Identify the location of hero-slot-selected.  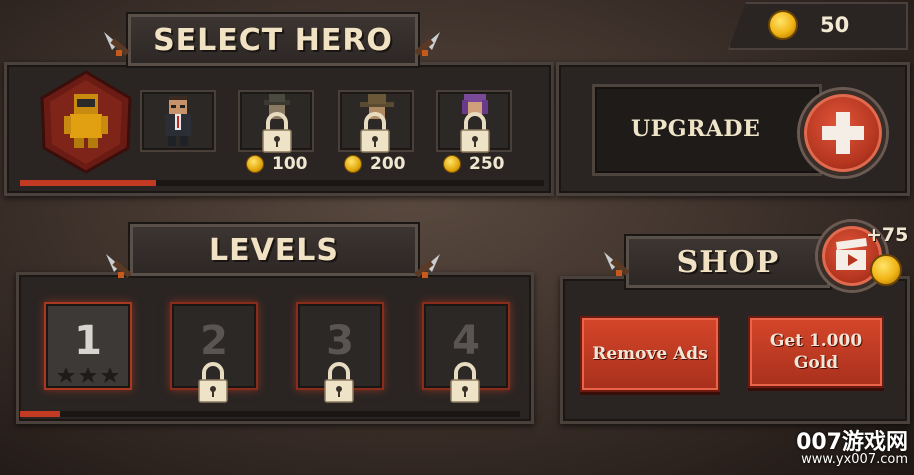
(86, 122).